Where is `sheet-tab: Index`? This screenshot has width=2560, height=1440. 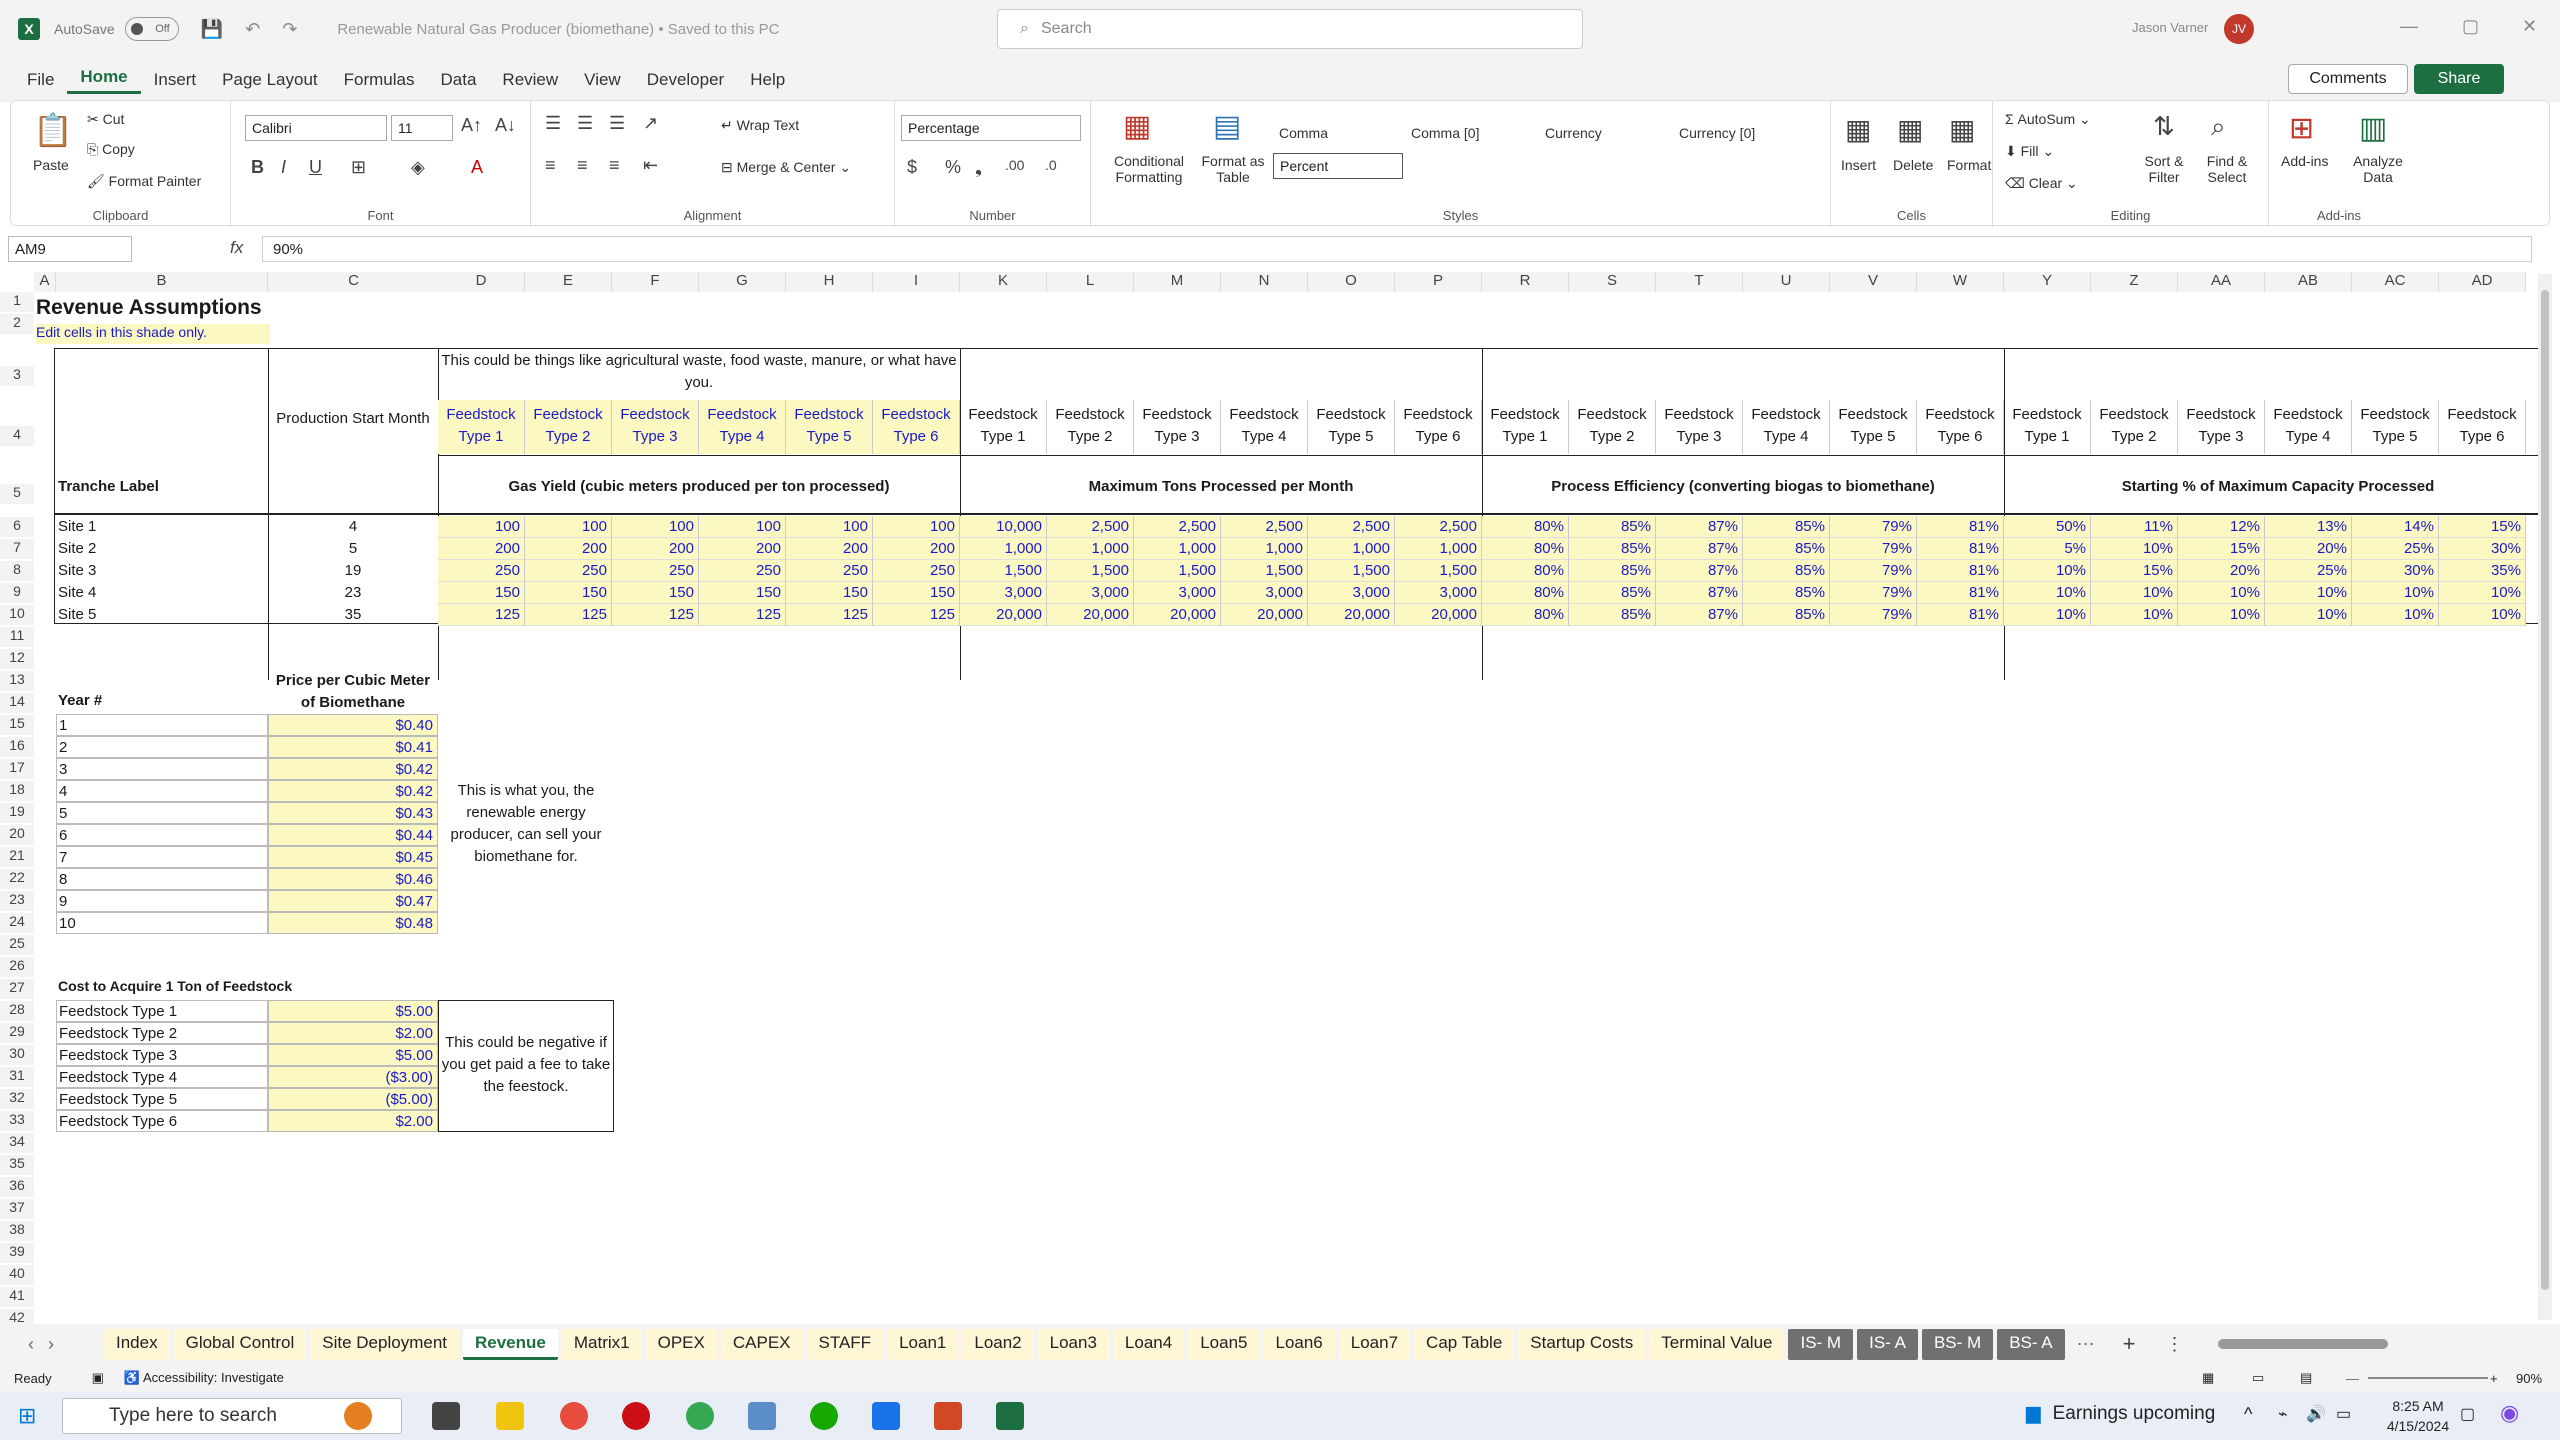
sheet-tab: Index is located at coordinates (137, 1344).